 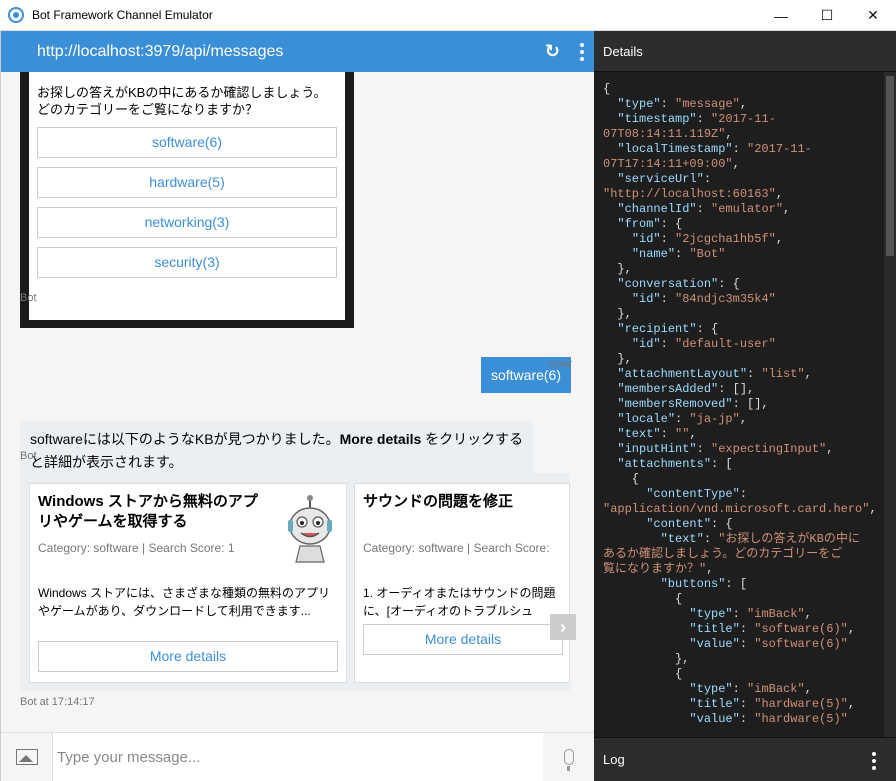 I want to click on message-input-bar, so click(x=298, y=756).